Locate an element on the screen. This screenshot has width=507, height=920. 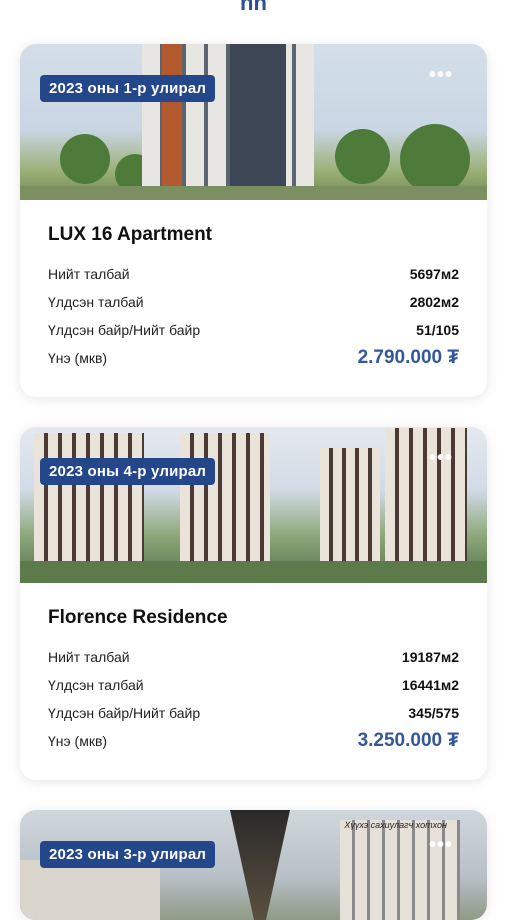
building-accent is located at coordinates (172, 122).